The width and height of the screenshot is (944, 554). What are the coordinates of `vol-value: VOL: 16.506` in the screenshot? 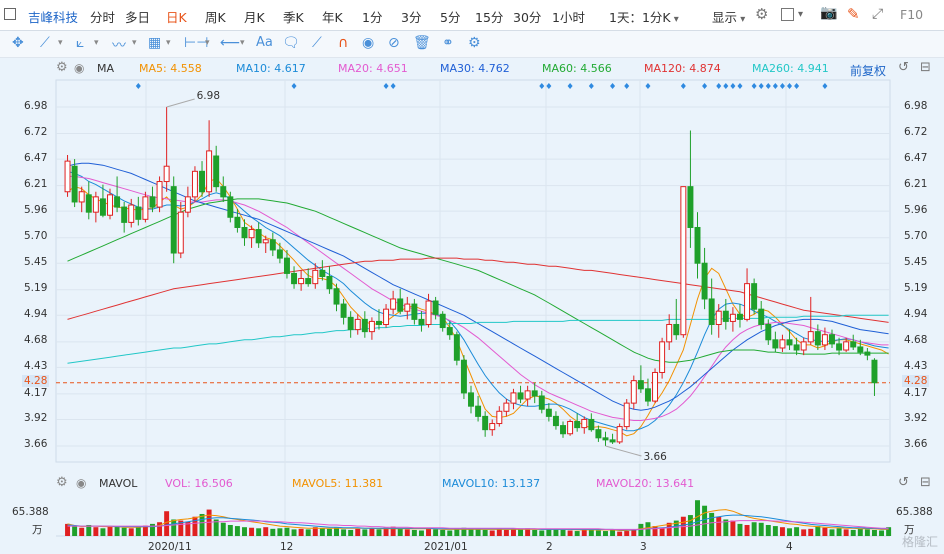 It's located at (199, 483).